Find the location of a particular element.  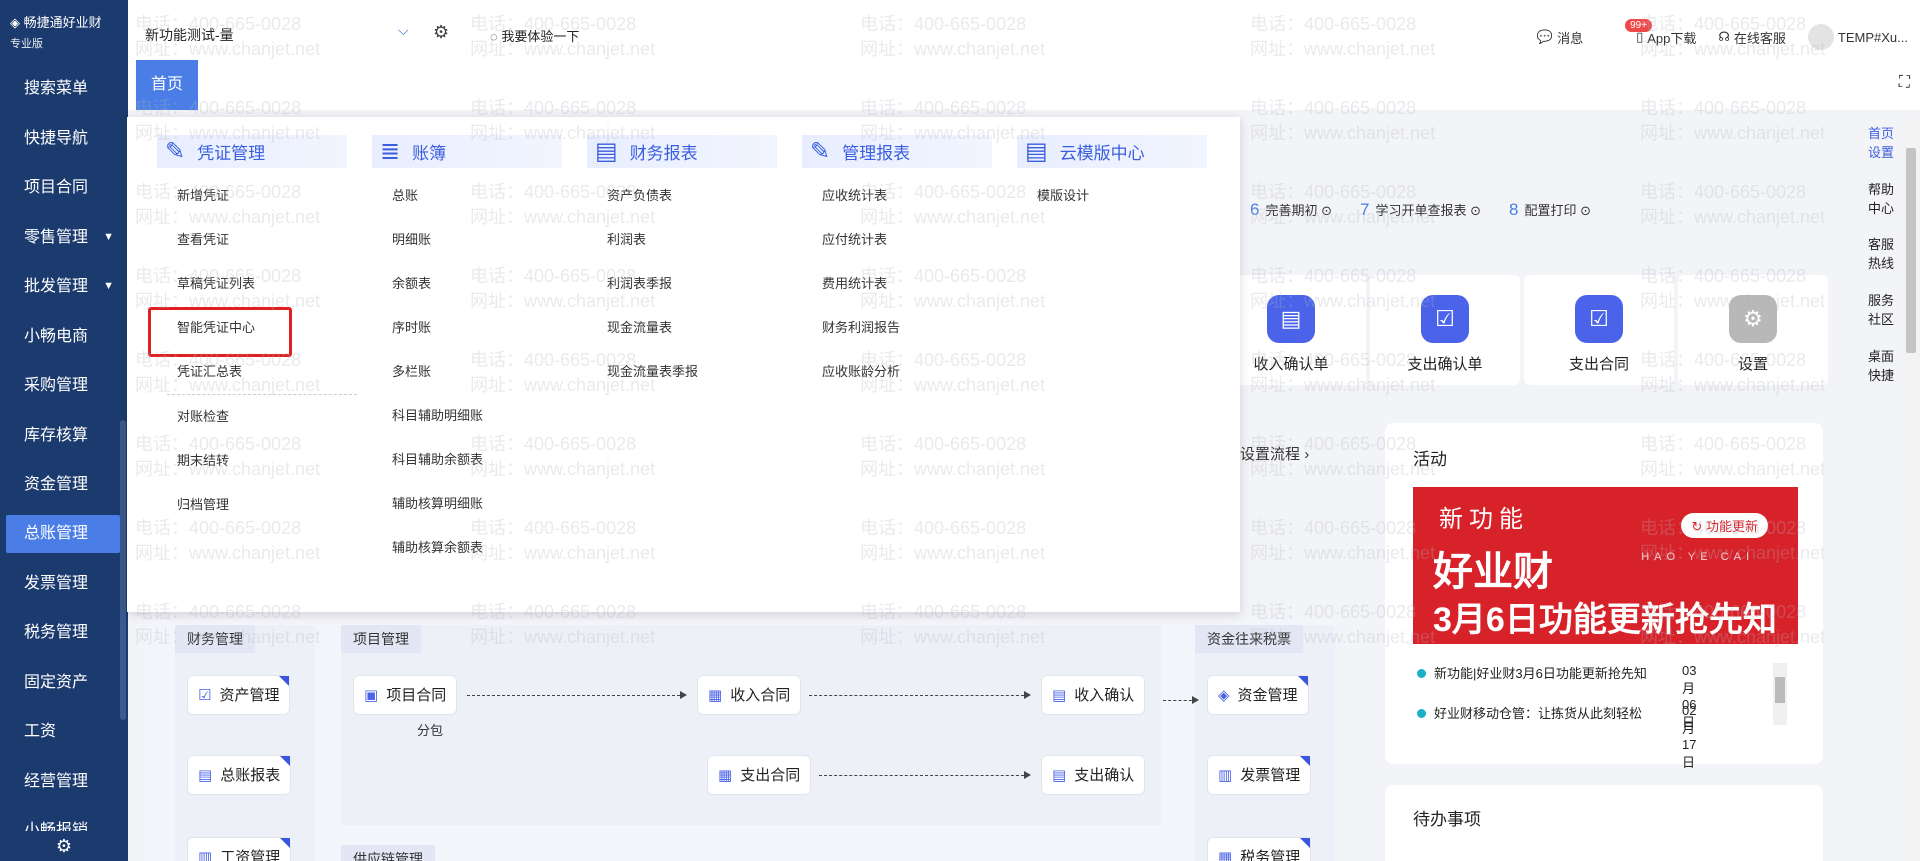

onboarding-step: 8 配置打印 ⊙ is located at coordinates (1550, 210).